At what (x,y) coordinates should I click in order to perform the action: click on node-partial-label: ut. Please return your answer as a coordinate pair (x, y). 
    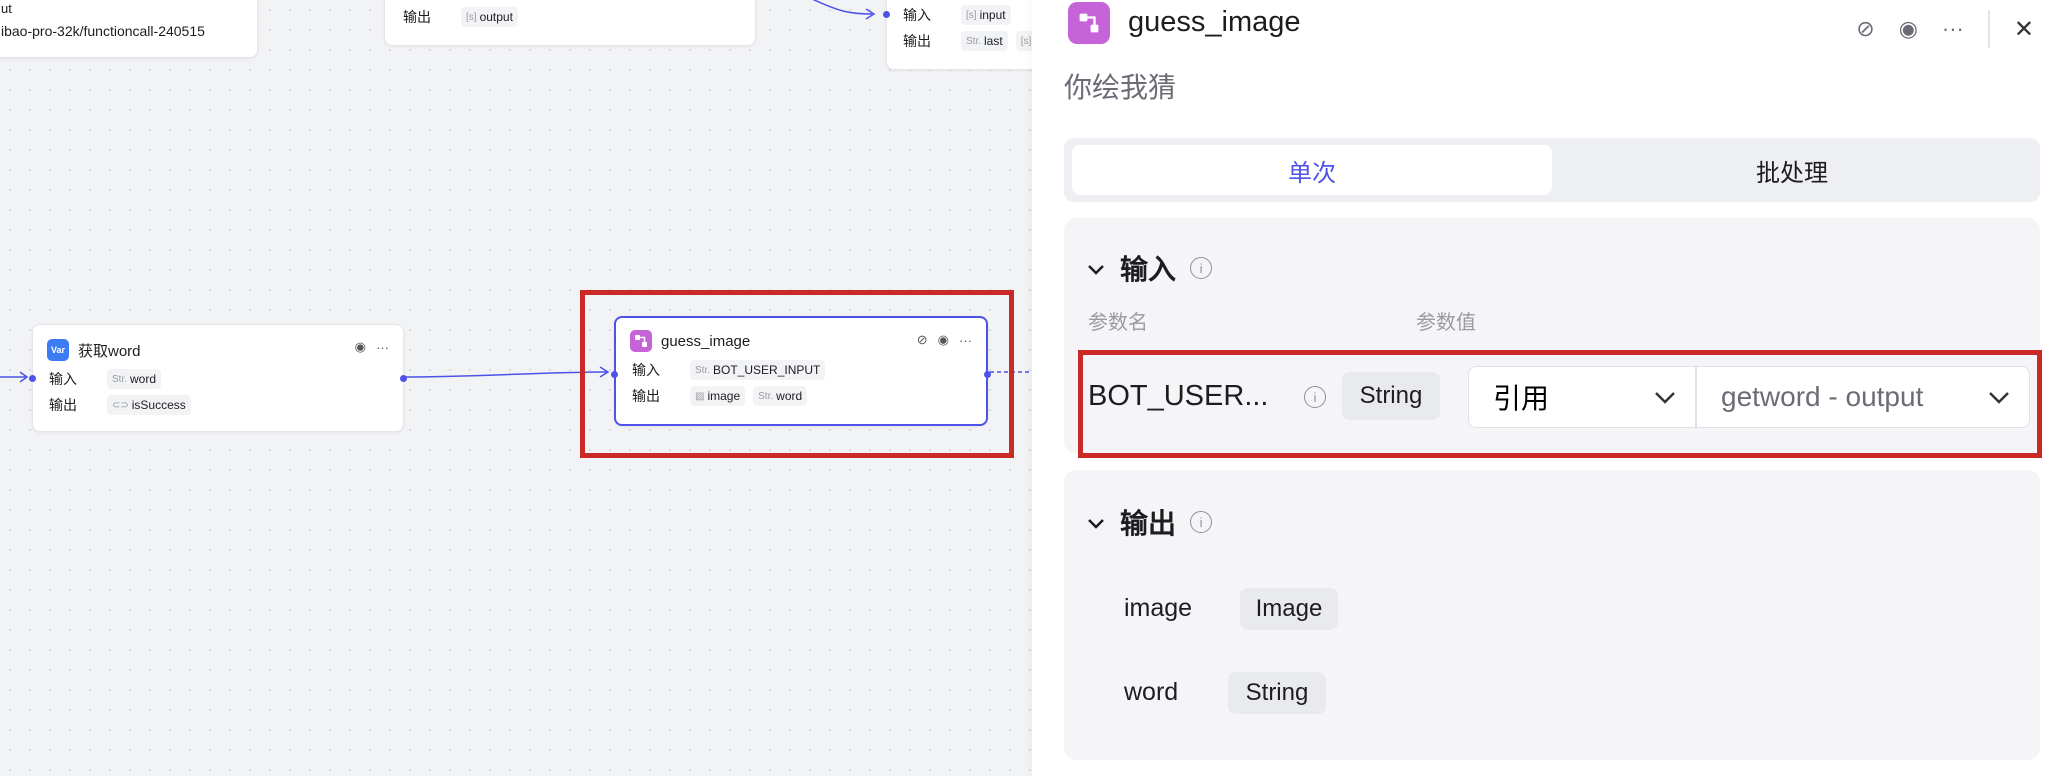
    Looking at the image, I should click on (6, 8).